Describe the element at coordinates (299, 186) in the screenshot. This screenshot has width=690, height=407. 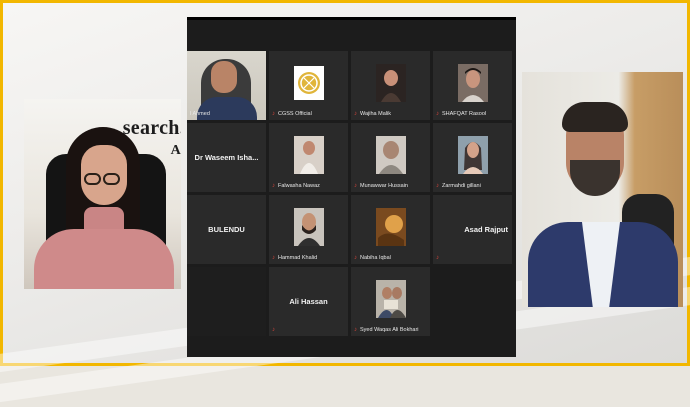
I see `participant-name: Falwasha Nawaz` at that location.